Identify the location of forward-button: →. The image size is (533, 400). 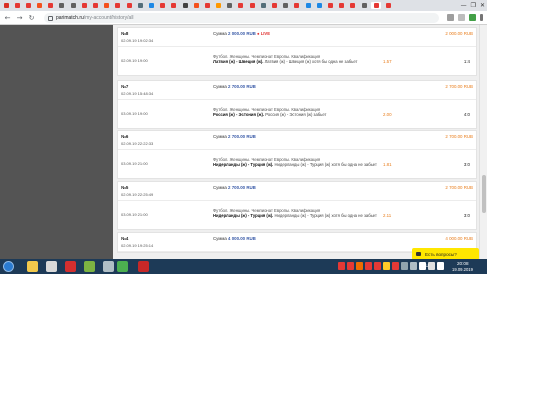
(19, 17).